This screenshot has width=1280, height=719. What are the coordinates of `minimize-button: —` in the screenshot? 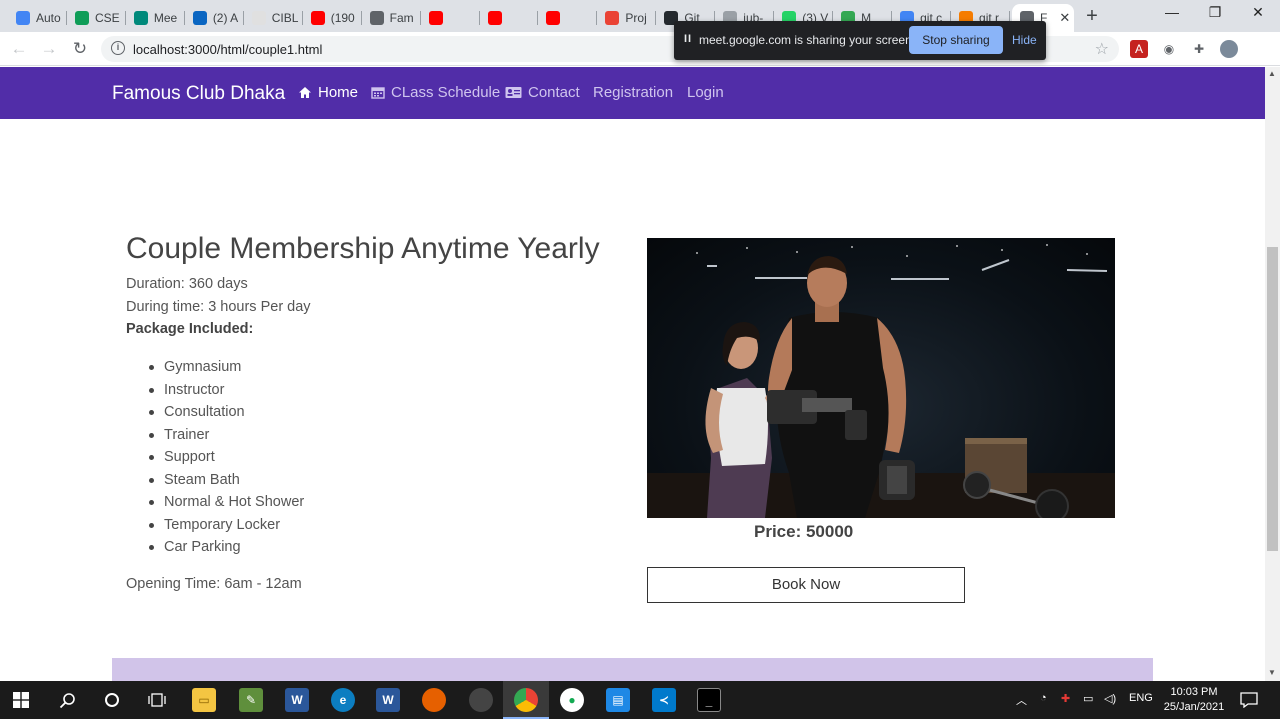 It's located at (1172, 14).